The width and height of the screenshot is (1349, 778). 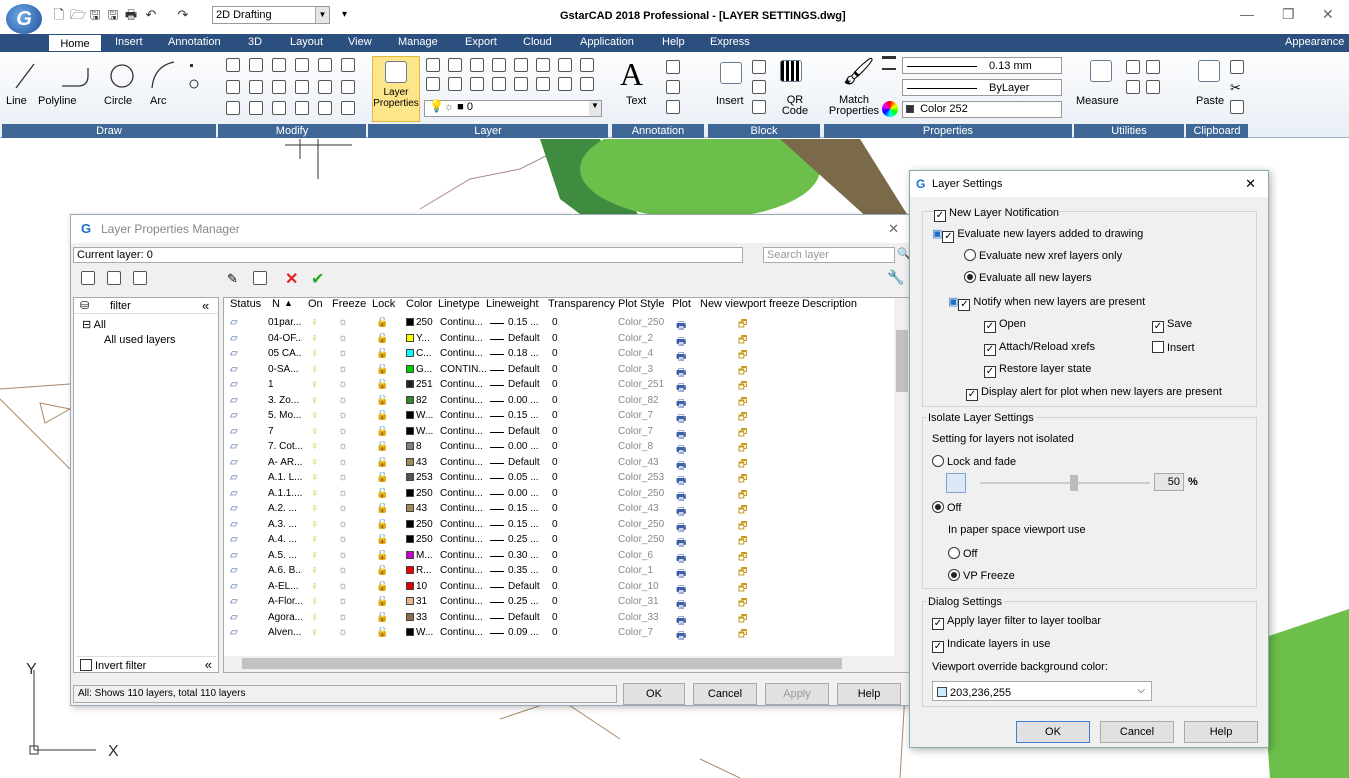 What do you see at coordinates (233, 108) in the screenshot?
I see `move-icon` at bounding box center [233, 108].